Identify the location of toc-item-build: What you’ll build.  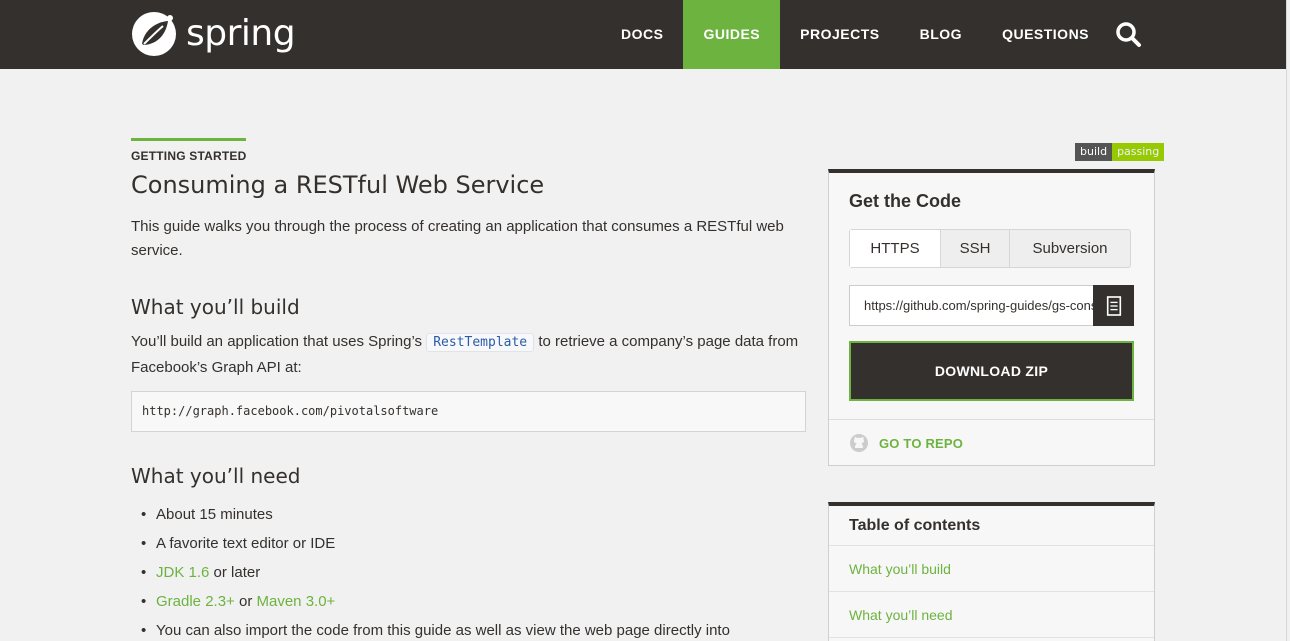
(991, 569).